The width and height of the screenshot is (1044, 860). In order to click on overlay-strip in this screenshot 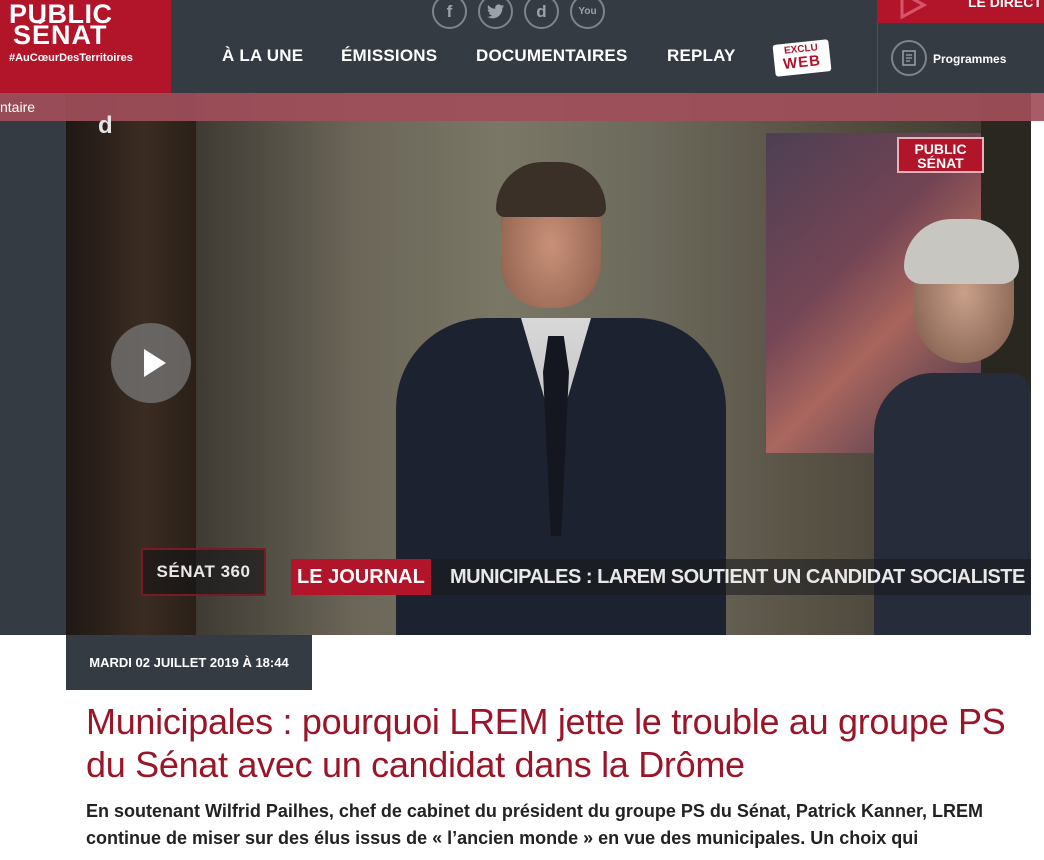, I will do `click(522, 107)`.